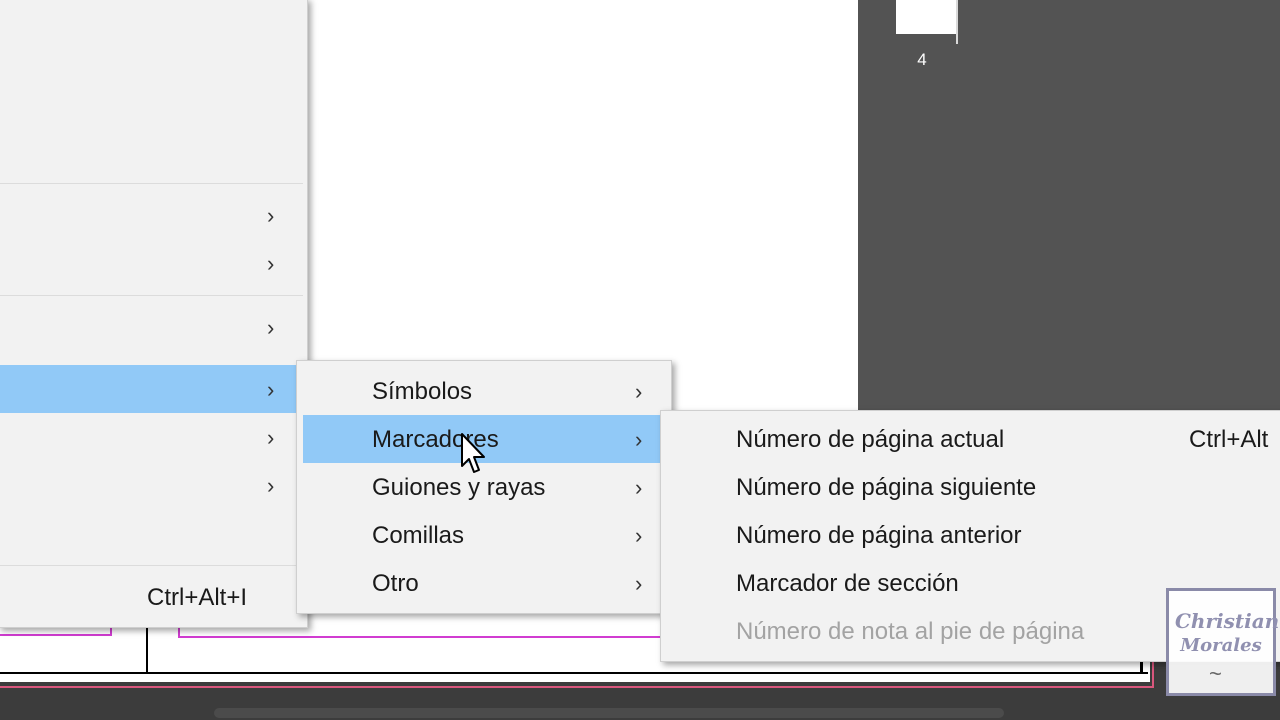 The image size is (1280, 720). What do you see at coordinates (886, 487) in the screenshot?
I see `menu-item-label: Número de página siguiente` at bounding box center [886, 487].